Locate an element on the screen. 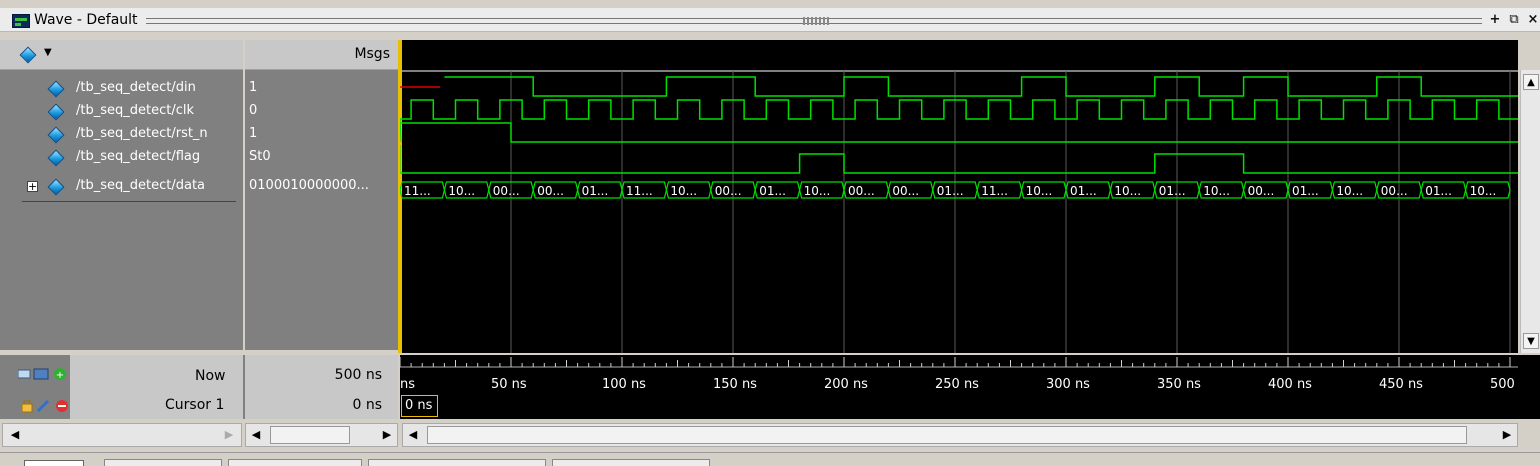 This screenshot has width=1540, height=466. ruler-label: 450 ns is located at coordinates (1401, 384).